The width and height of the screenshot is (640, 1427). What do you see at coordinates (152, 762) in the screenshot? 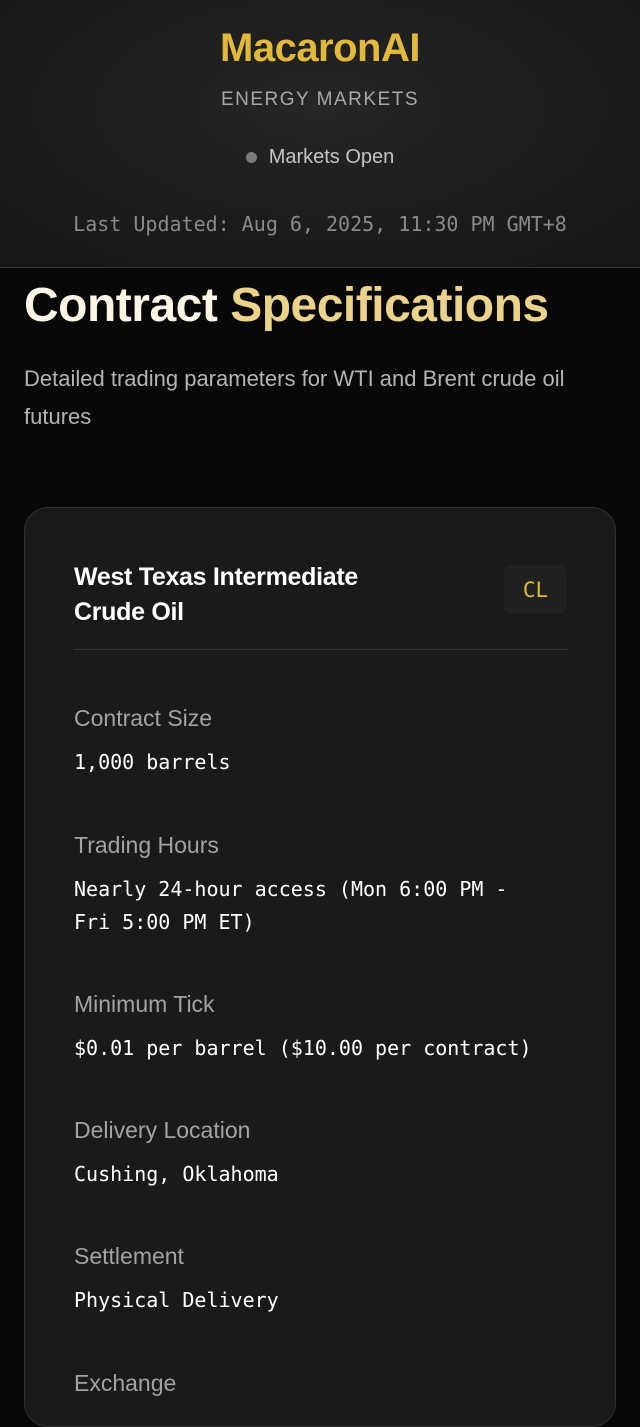
I see `spec-value: 1,000 barrels` at bounding box center [152, 762].